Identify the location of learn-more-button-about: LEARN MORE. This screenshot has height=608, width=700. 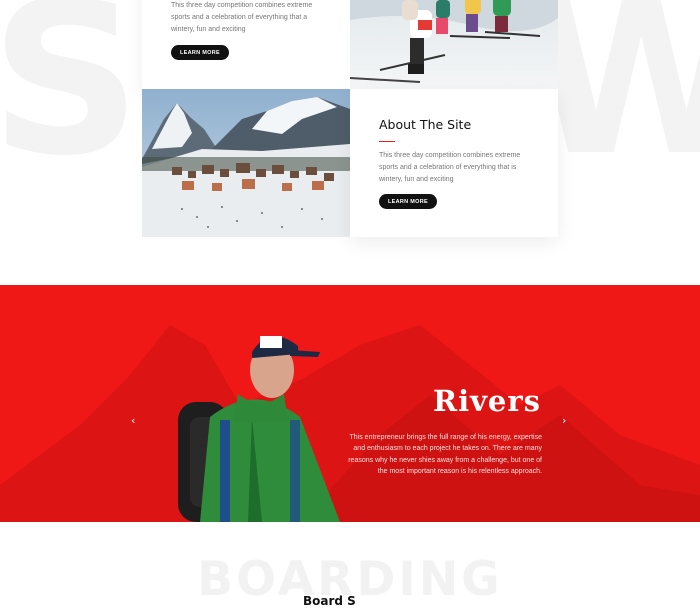
(408, 201).